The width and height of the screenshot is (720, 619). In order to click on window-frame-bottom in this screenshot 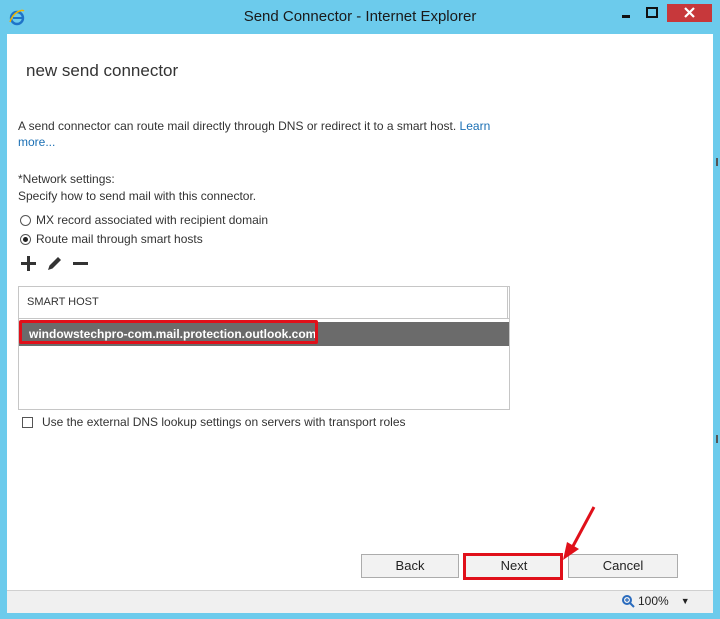, I will do `click(360, 616)`.